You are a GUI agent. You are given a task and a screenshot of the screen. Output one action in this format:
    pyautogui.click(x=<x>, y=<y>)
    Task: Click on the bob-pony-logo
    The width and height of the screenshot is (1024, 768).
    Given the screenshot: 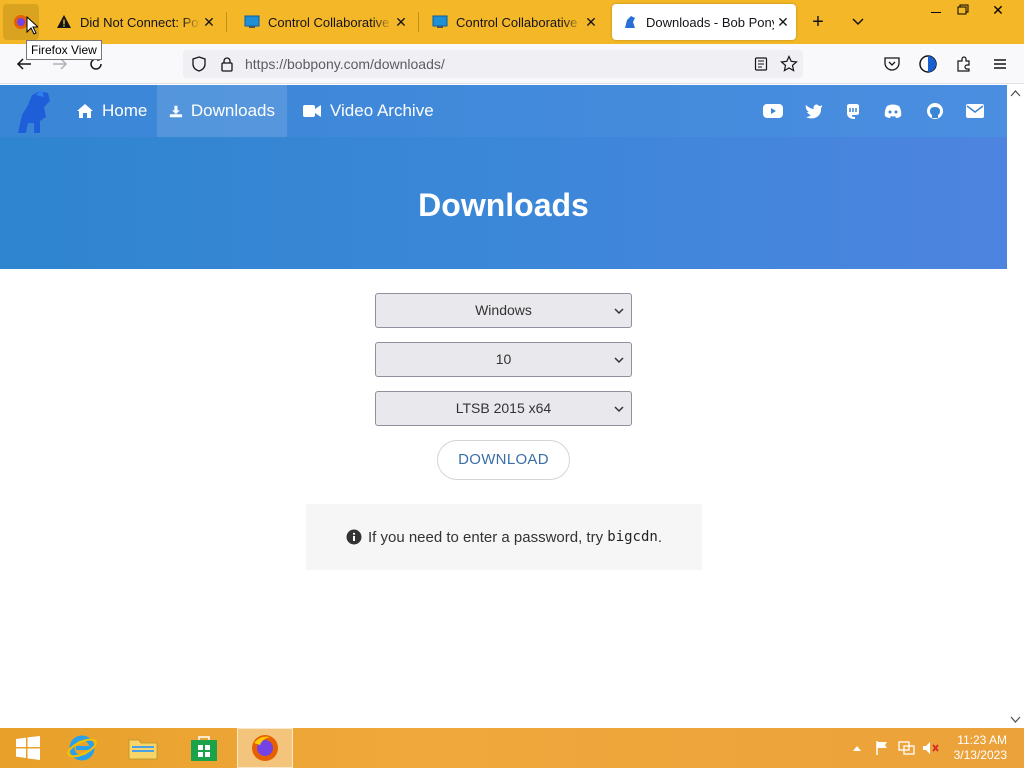 What is the action you would take?
    pyautogui.click(x=35, y=112)
    